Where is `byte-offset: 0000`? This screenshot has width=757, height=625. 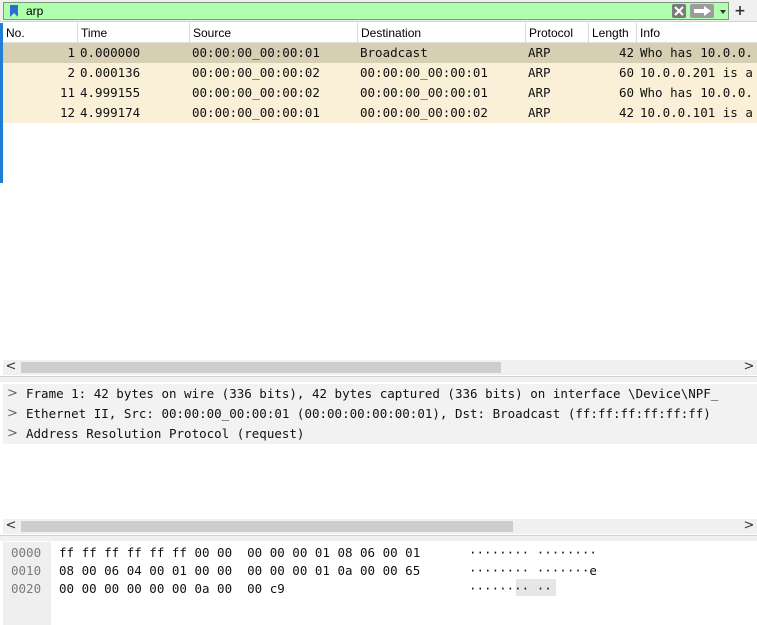
byte-offset: 0000 is located at coordinates (26, 552).